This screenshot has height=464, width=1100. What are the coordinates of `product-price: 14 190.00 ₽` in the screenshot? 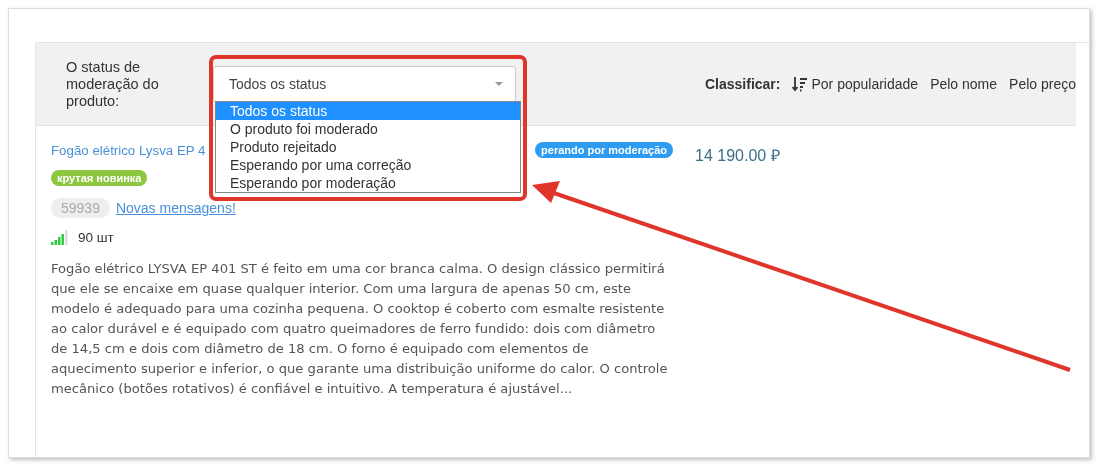 It's located at (737, 156).